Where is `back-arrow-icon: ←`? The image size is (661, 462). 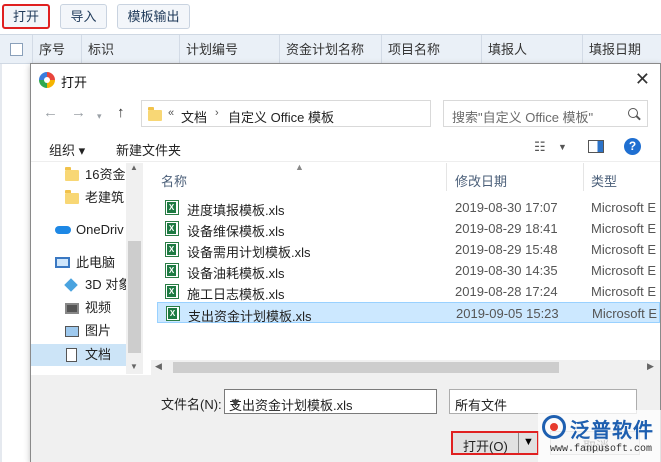 back-arrow-icon: ← is located at coordinates (50, 112).